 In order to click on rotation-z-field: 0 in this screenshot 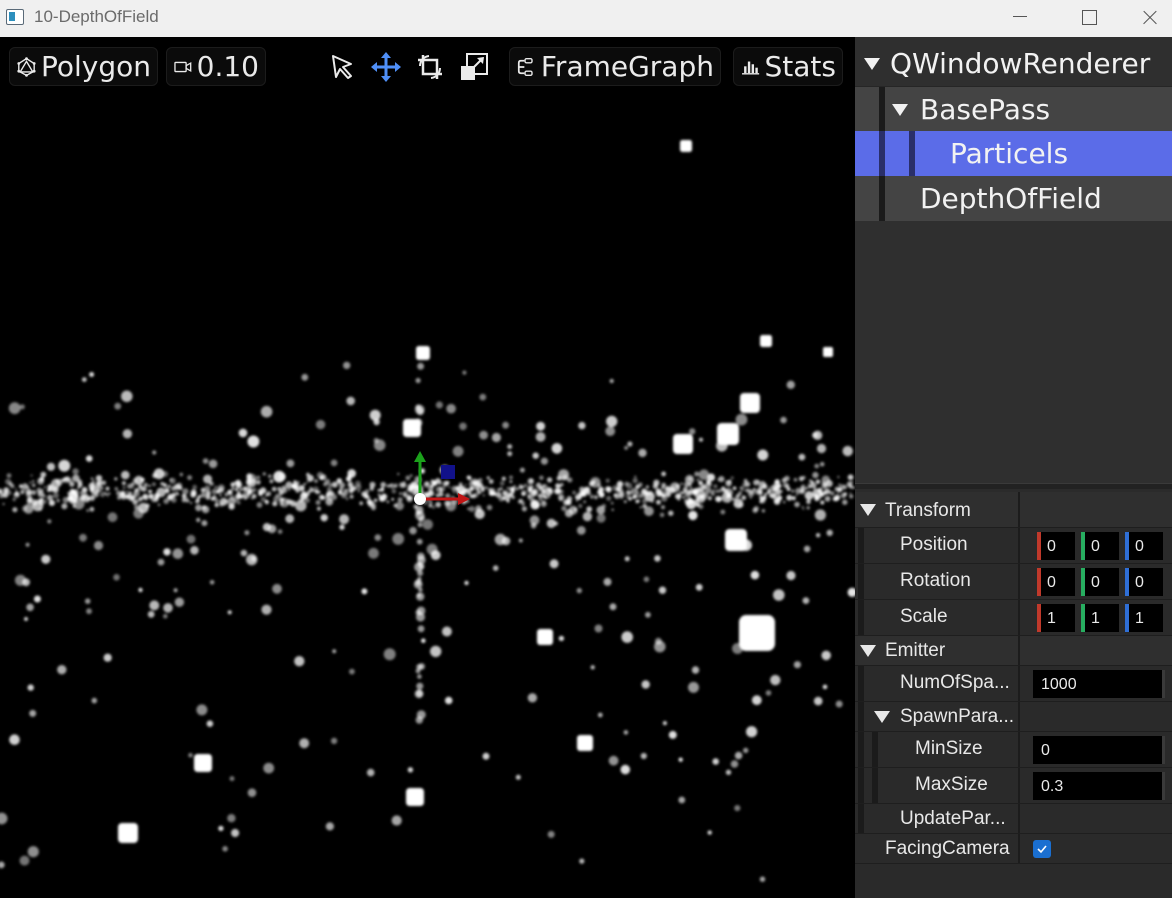, I will do `click(1144, 582)`.